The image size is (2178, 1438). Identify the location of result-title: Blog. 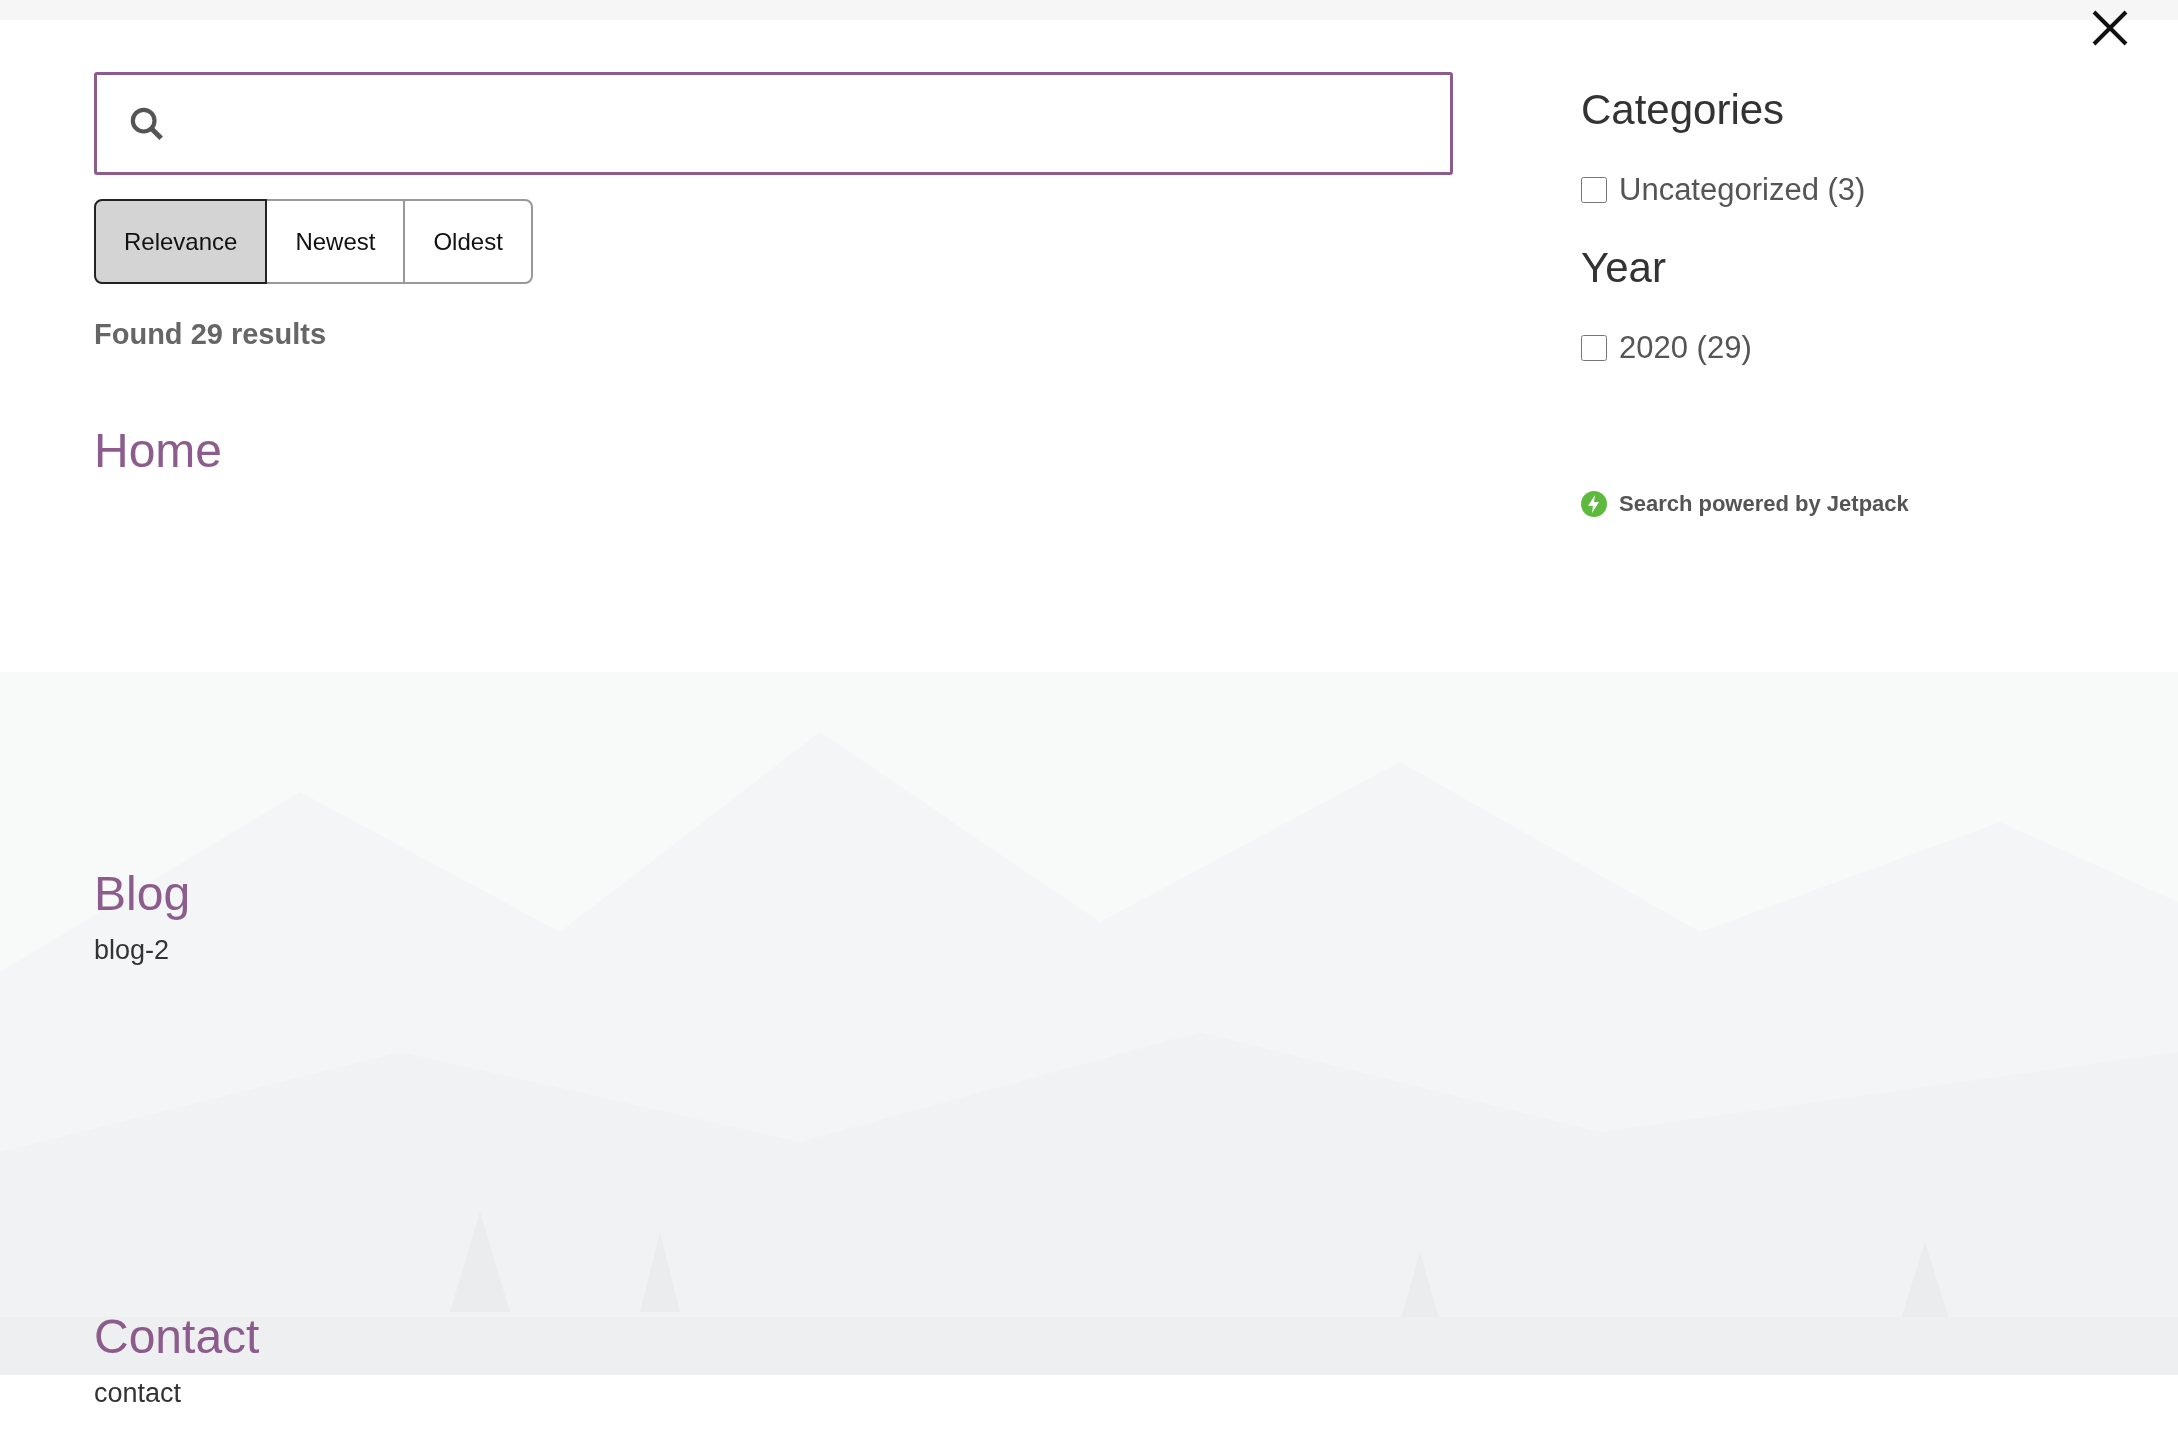
(142, 893).